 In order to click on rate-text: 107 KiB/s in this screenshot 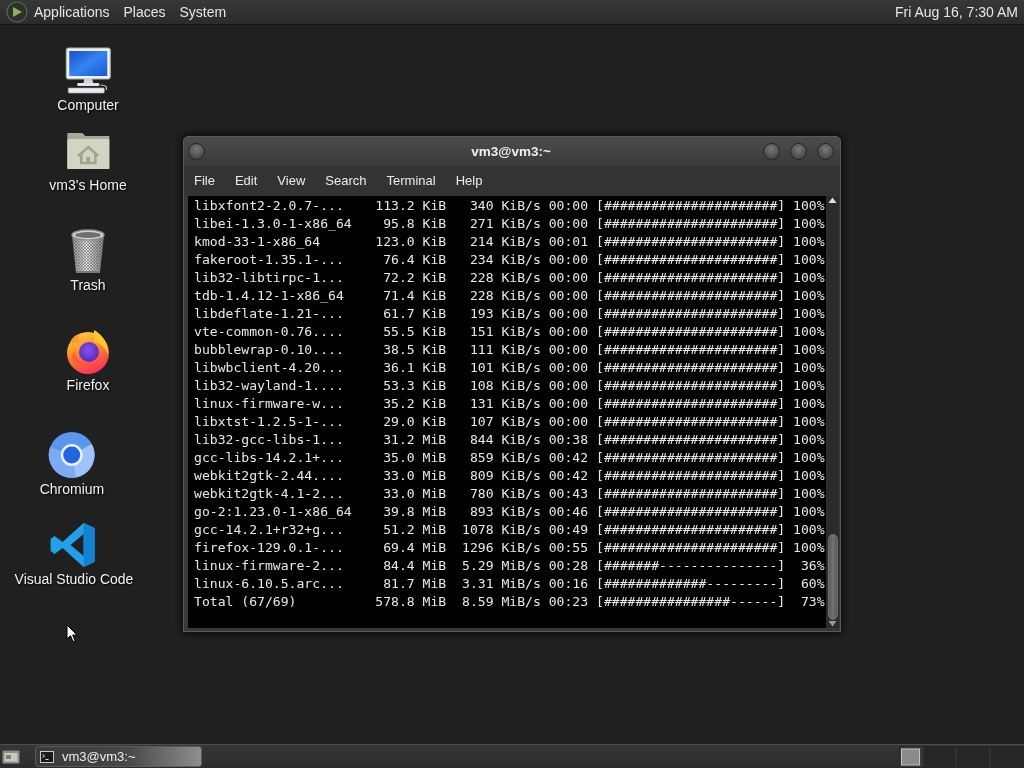, I will do `click(505, 421)`.